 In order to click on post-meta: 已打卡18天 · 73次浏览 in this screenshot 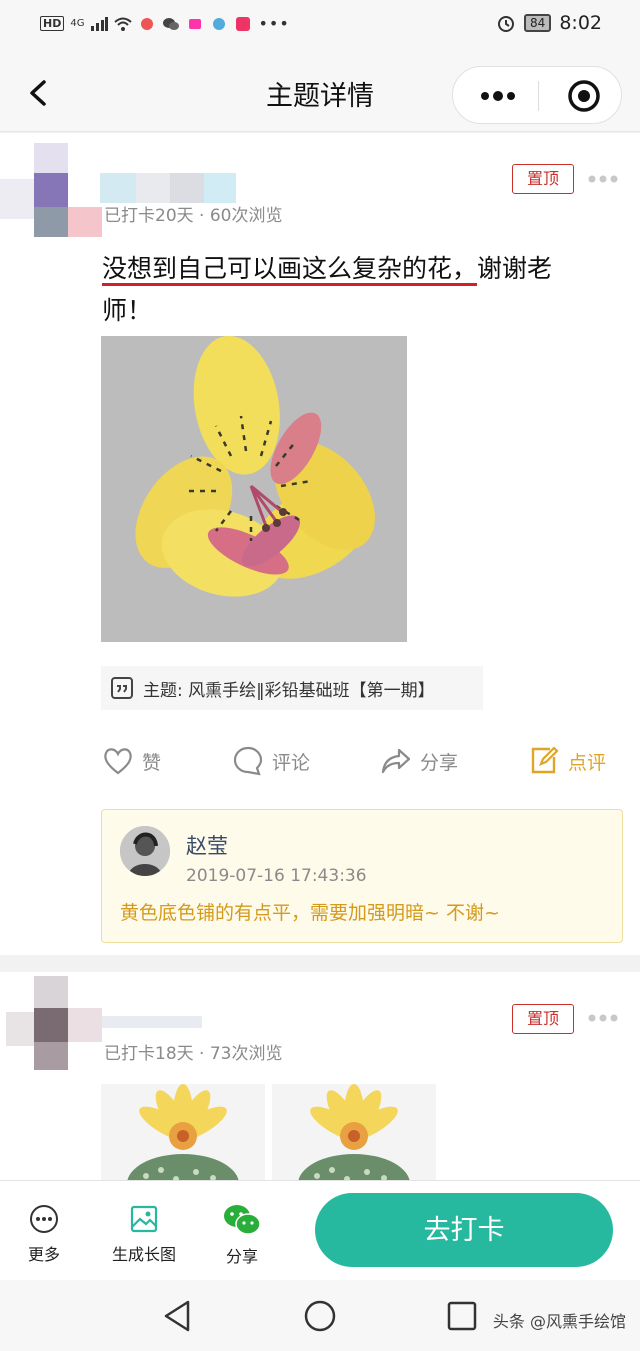, I will do `click(193, 1054)`.